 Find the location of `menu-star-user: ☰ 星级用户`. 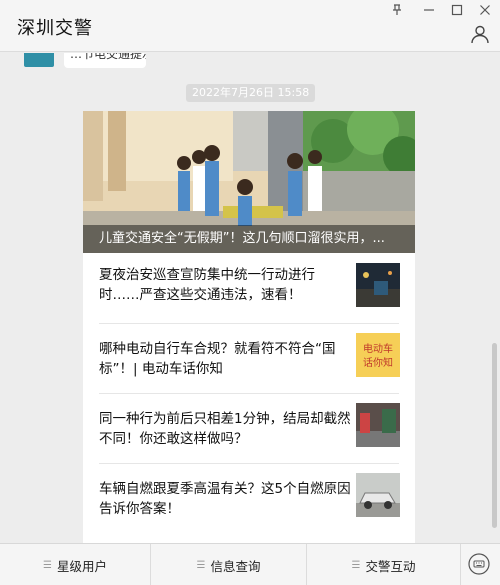

menu-star-user: ☰ 星级用户 is located at coordinates (75, 564).